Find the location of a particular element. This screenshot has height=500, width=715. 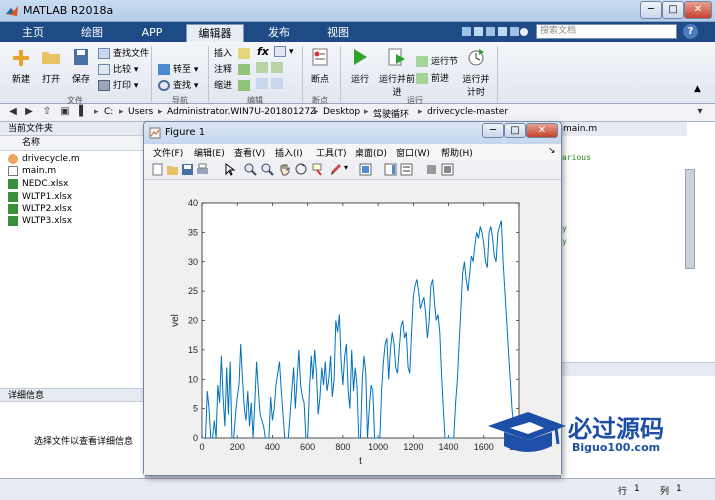

open-label: 打开 is located at coordinates (50, 80).